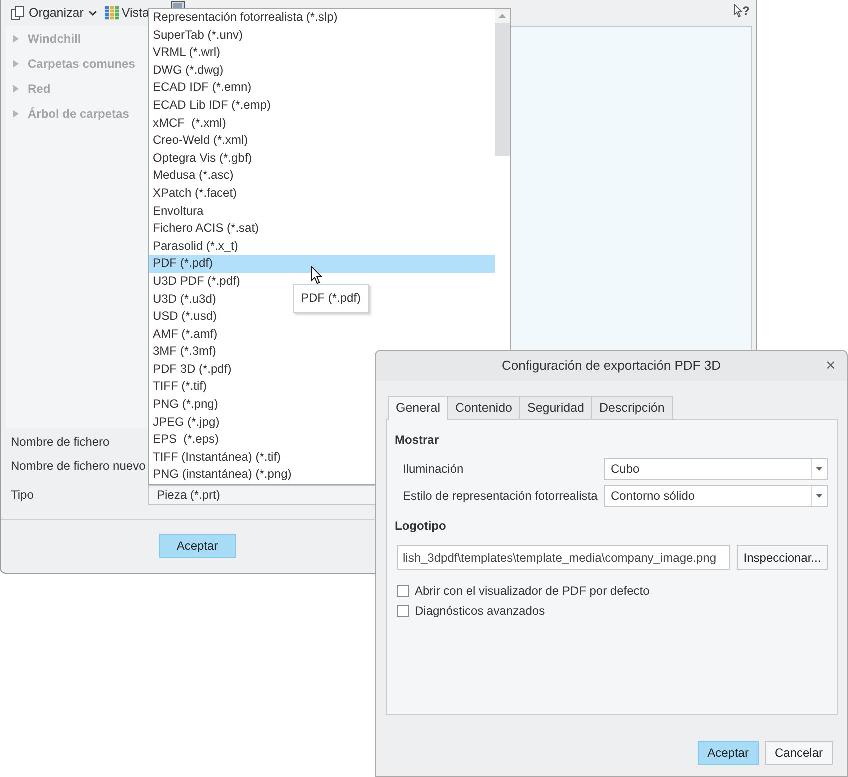 Image resolution: width=848 pixels, height=777 pixels. I want to click on section-heading: Mostrar, so click(417, 440).